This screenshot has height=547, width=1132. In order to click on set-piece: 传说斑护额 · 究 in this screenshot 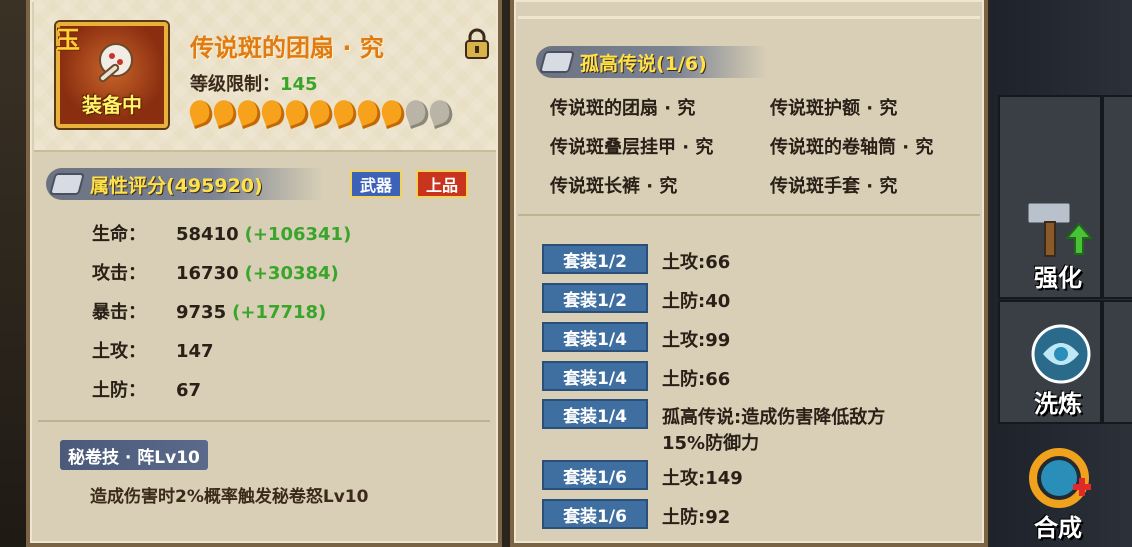, I will do `click(834, 108)`.